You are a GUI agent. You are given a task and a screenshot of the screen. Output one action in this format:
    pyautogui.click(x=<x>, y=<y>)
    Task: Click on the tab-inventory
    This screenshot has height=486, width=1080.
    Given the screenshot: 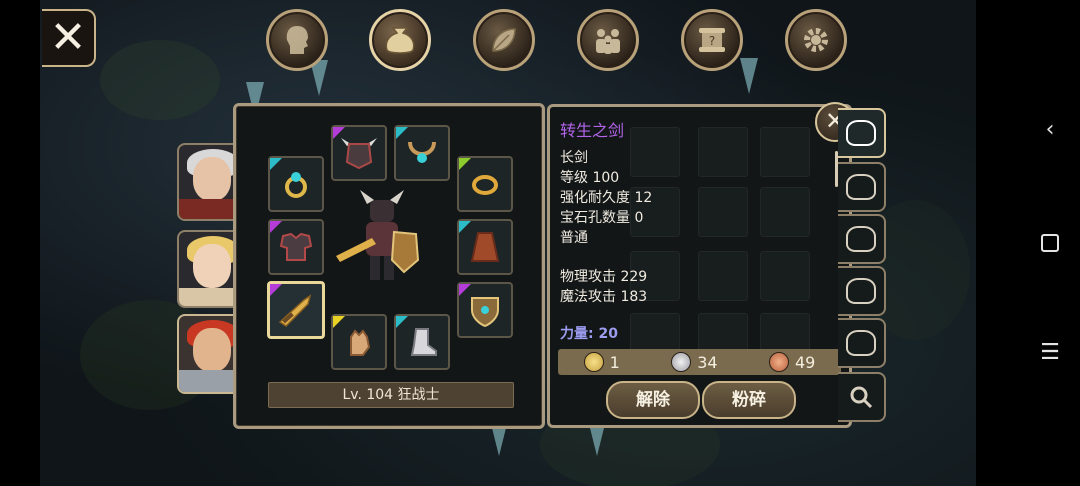 What is the action you would take?
    pyautogui.click(x=400, y=40)
    